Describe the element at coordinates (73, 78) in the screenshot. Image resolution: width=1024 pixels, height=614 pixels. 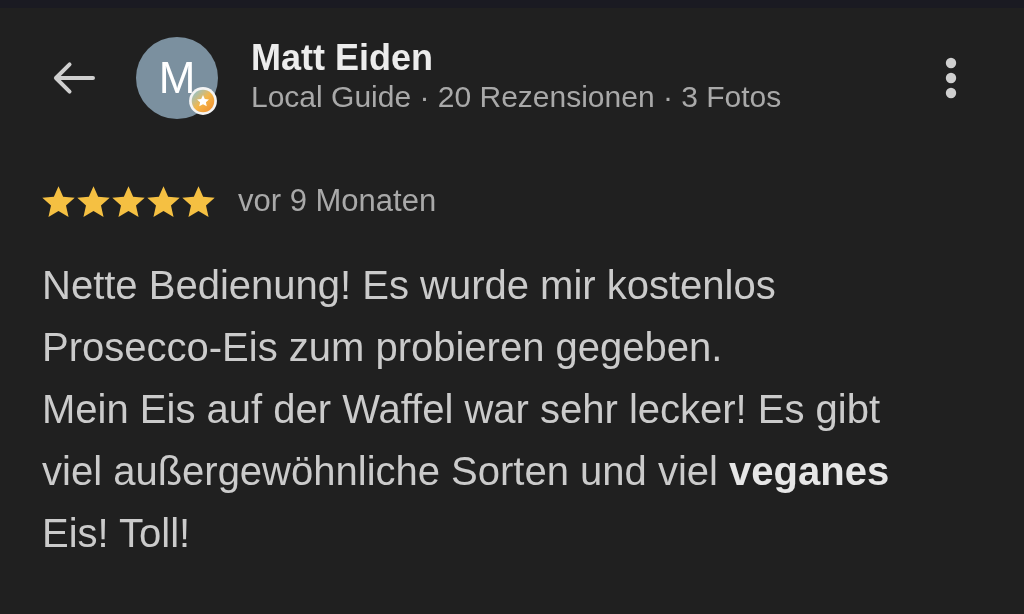
I see `back-arrow-icon` at that location.